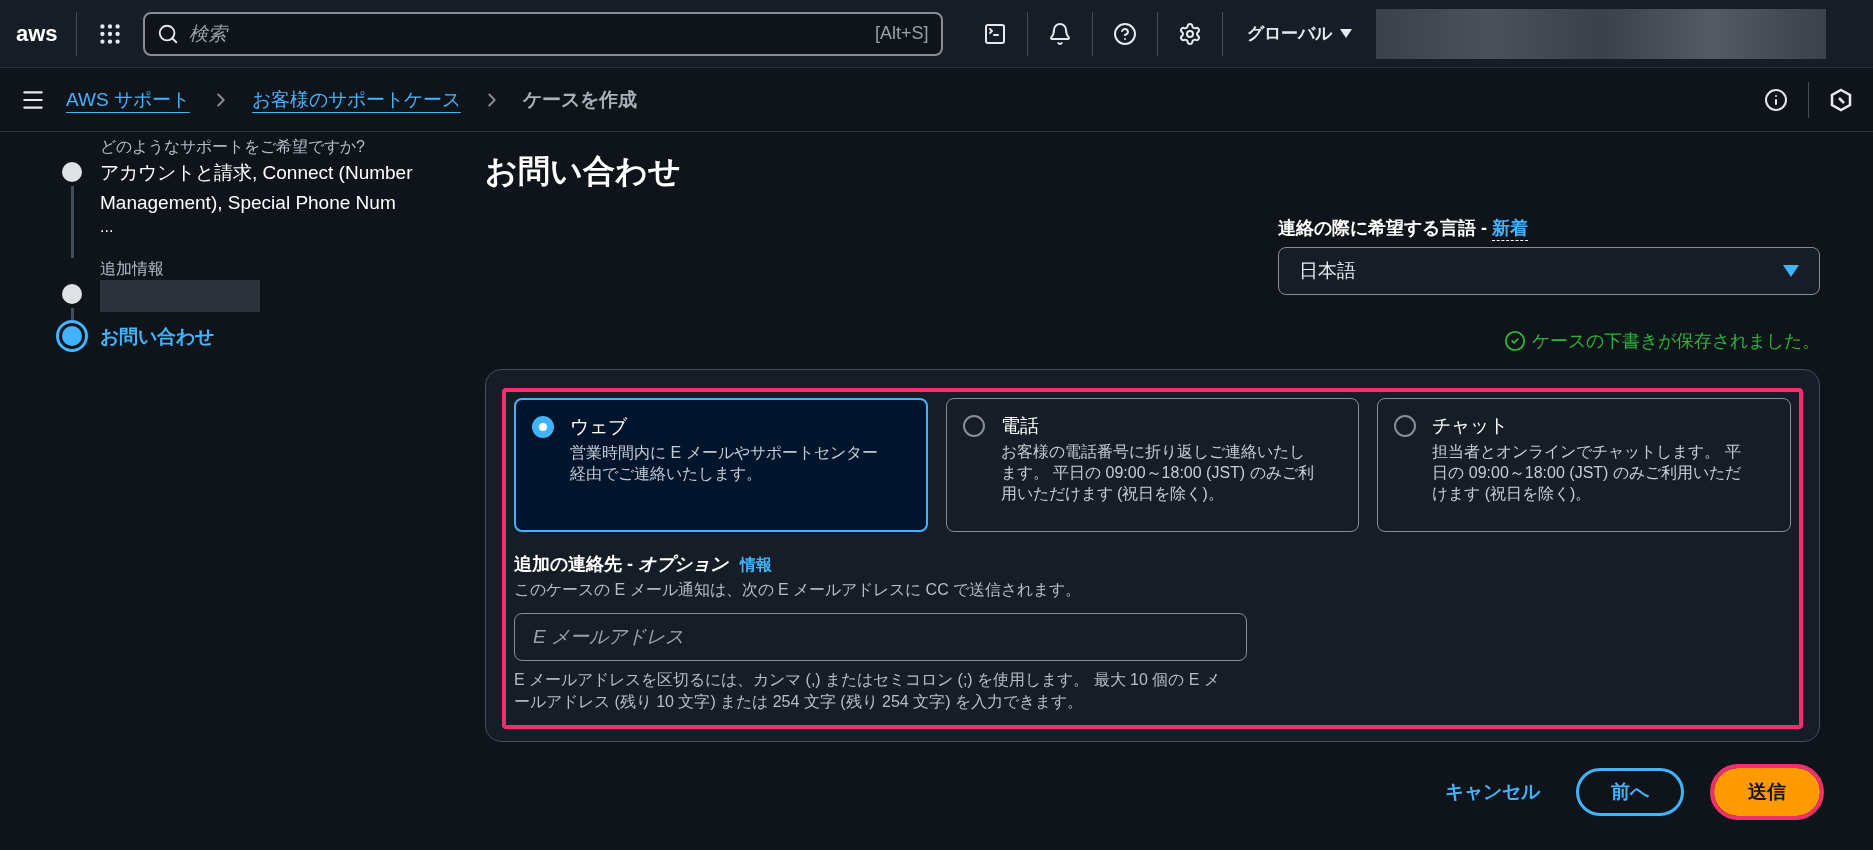  What do you see at coordinates (233, 147) in the screenshot?
I see `step-label: どのようなサポートをご希望ですか?` at bounding box center [233, 147].